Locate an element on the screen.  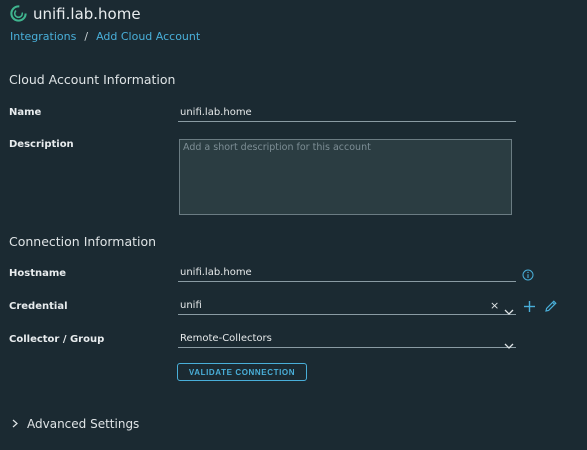
breadcrumb: Integrations / Add Cloud Account is located at coordinates (105, 36).